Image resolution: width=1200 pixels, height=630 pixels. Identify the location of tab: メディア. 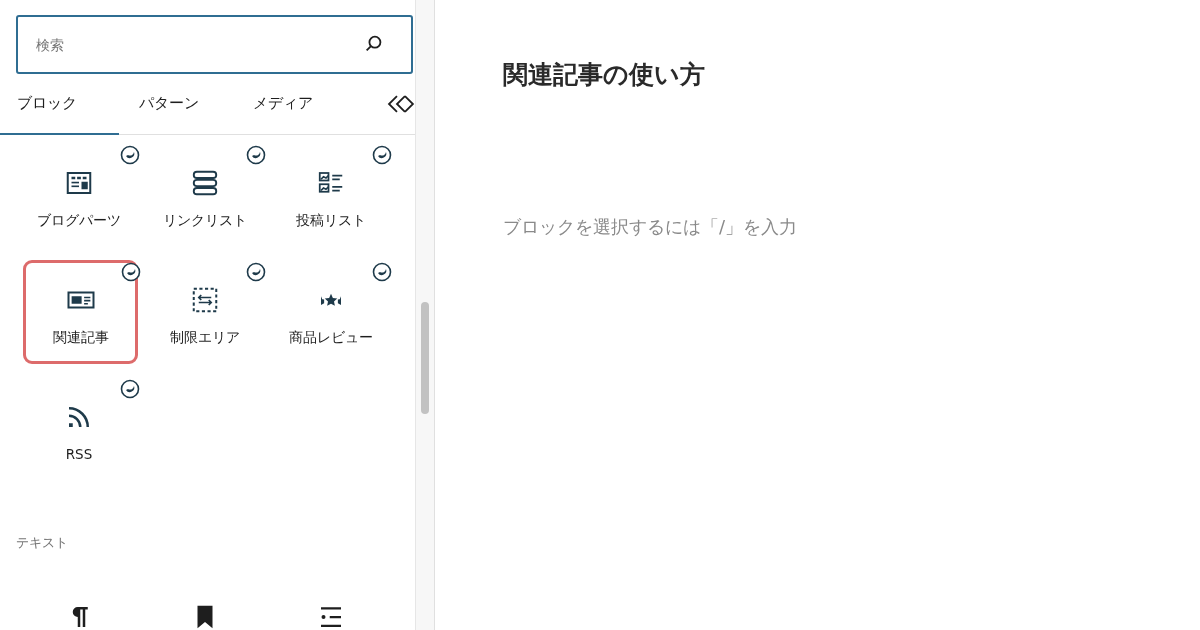
(296, 104).